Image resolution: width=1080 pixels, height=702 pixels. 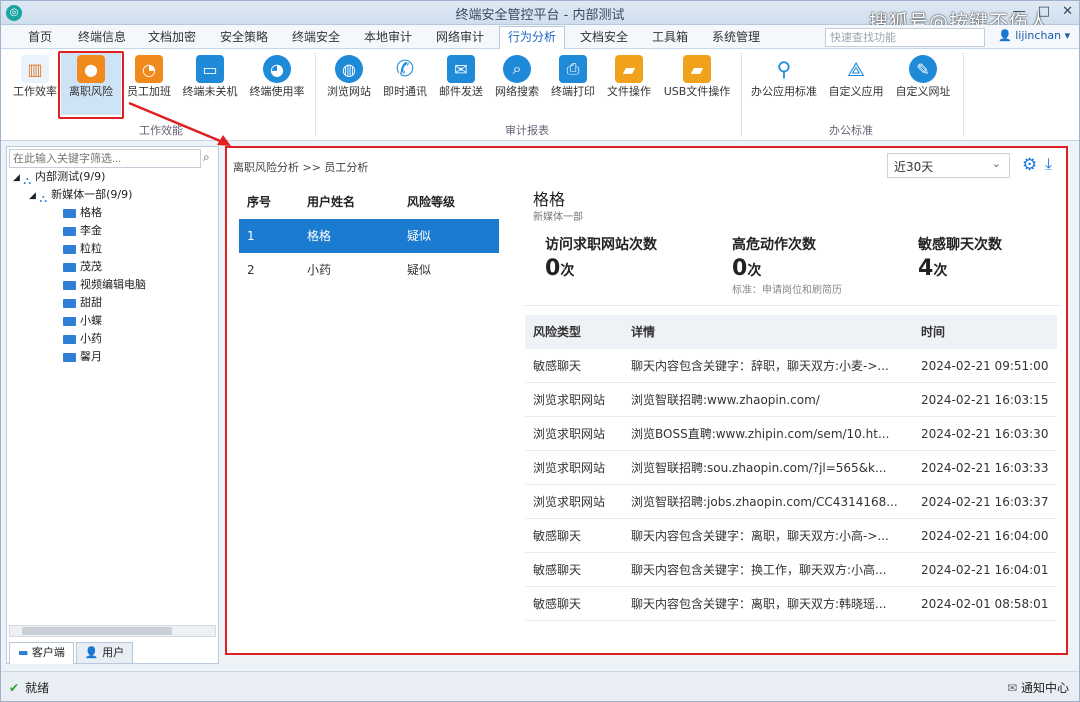 I want to click on tree-node-computer: 粒粒, so click(x=82, y=249).